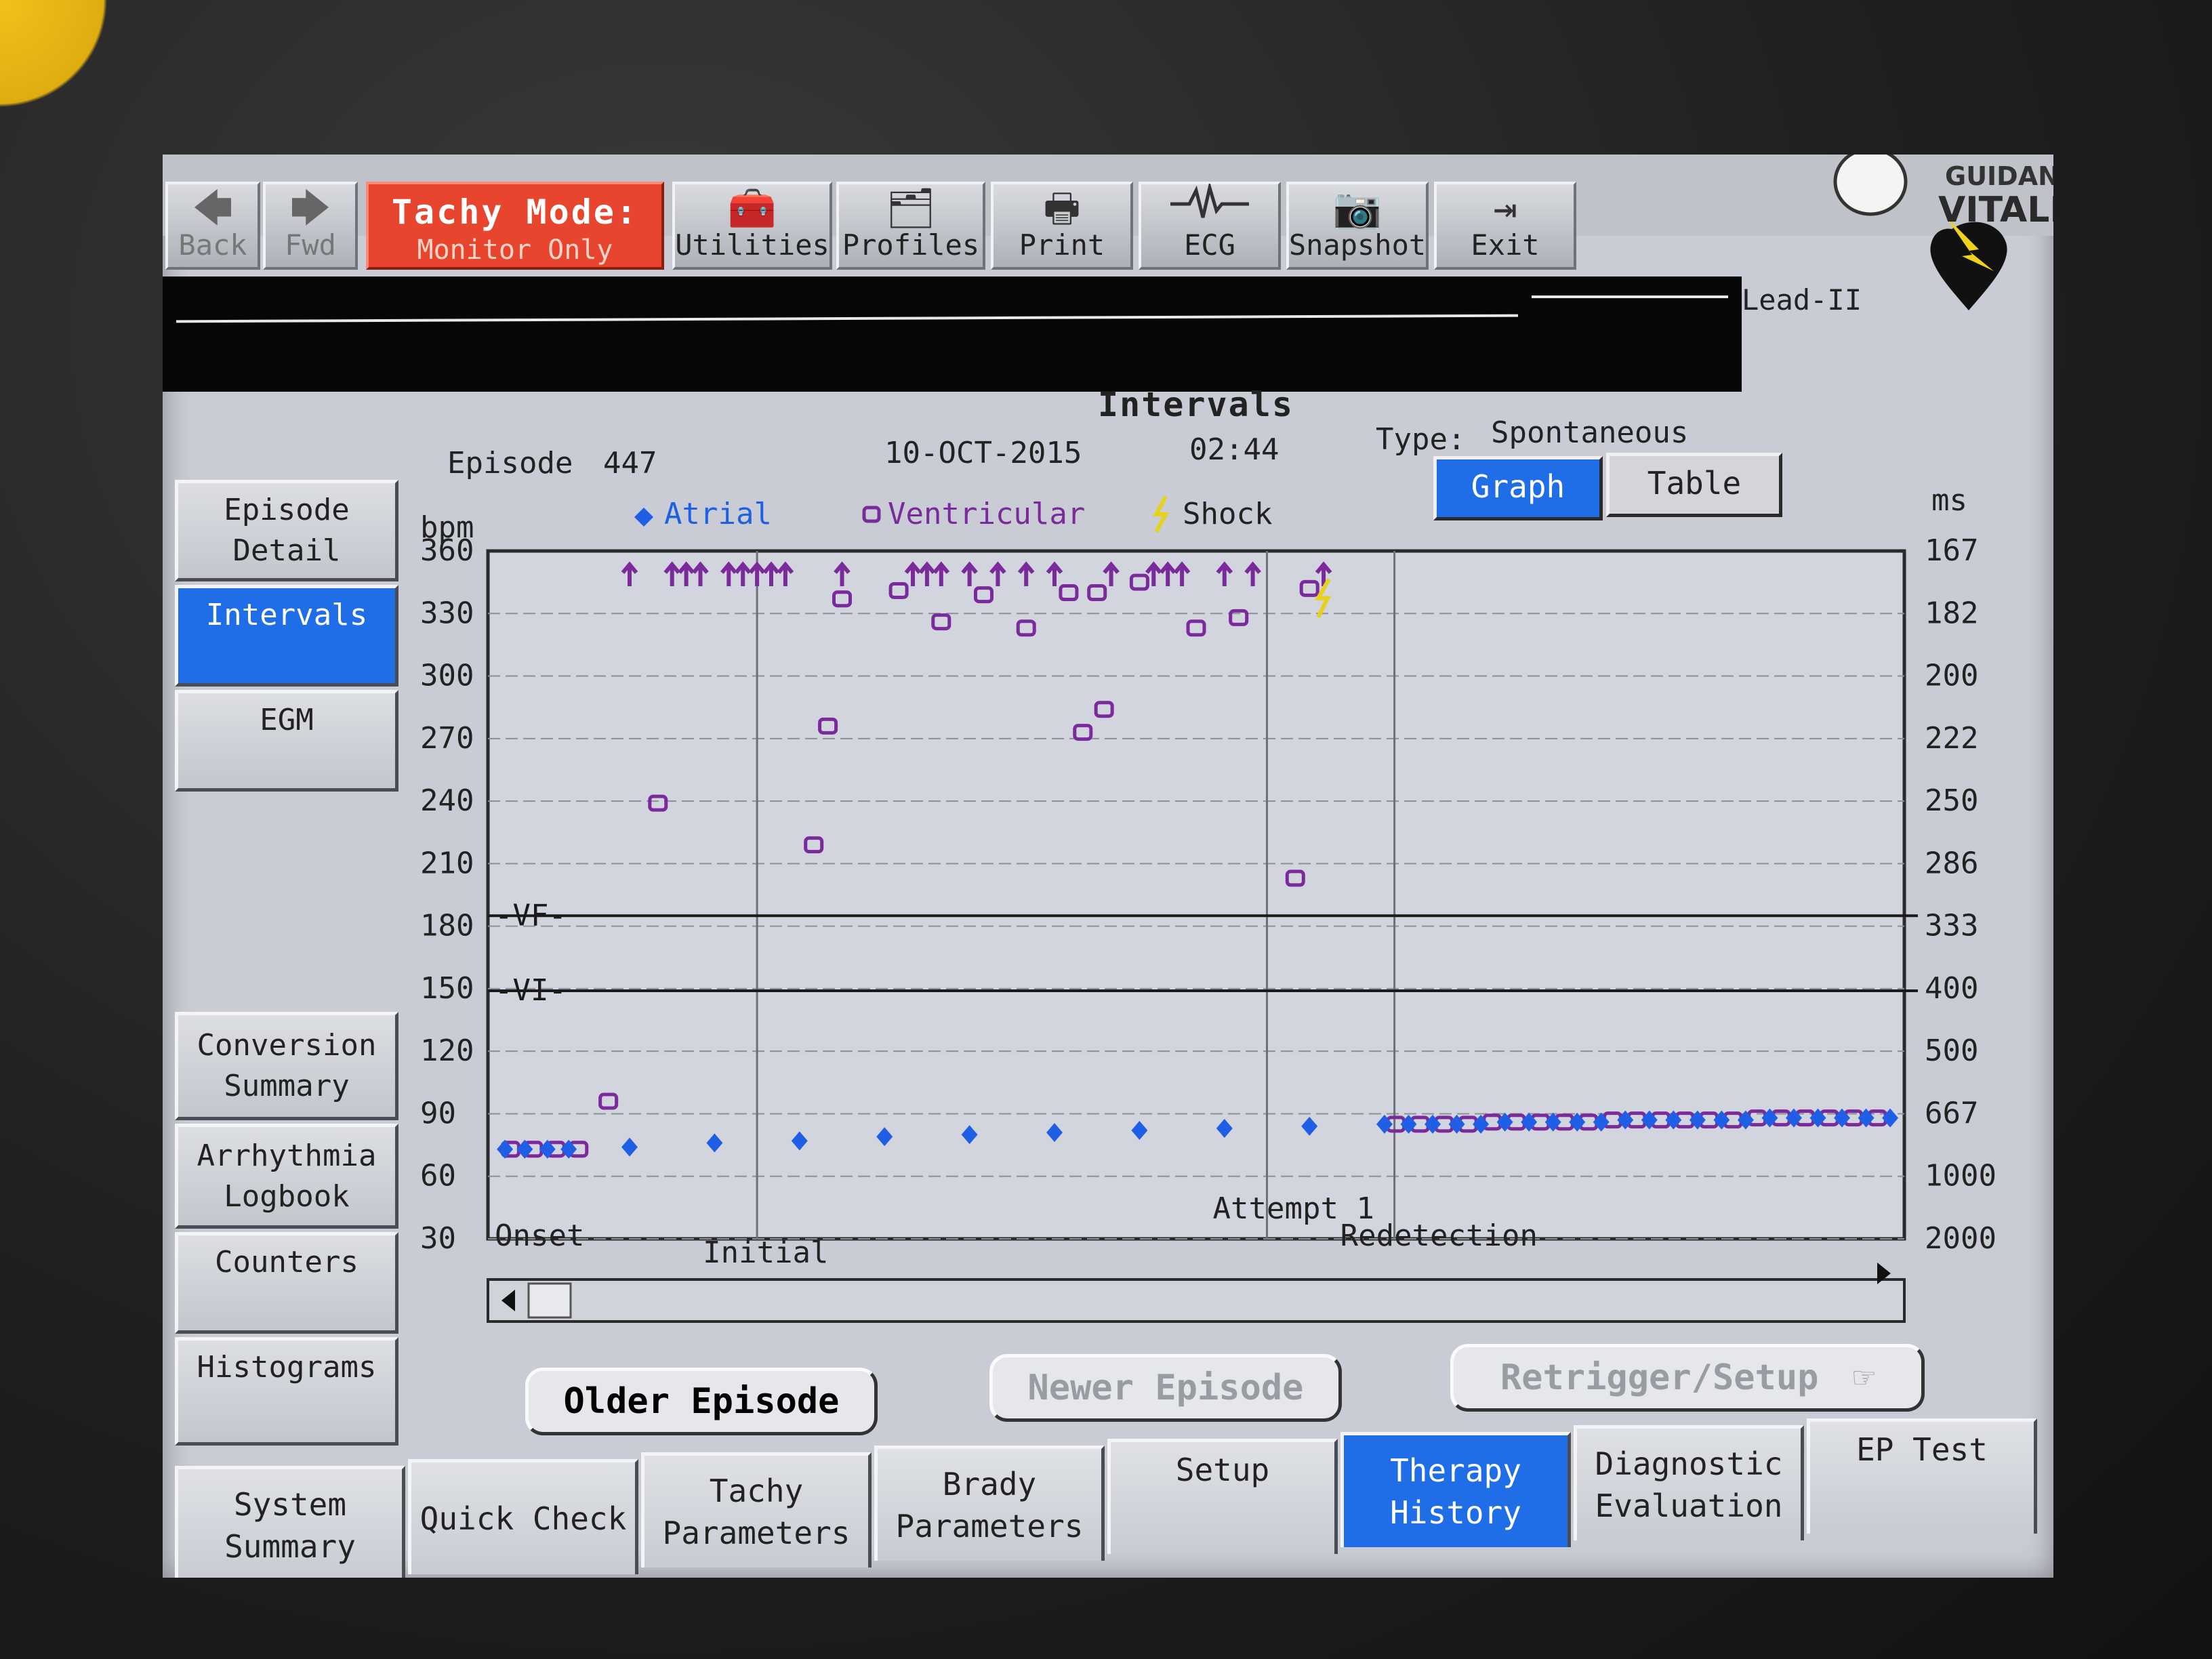 The image size is (2212, 1659). What do you see at coordinates (447, 527) in the screenshot?
I see `y-axis-unit-bpm: bpm` at bounding box center [447, 527].